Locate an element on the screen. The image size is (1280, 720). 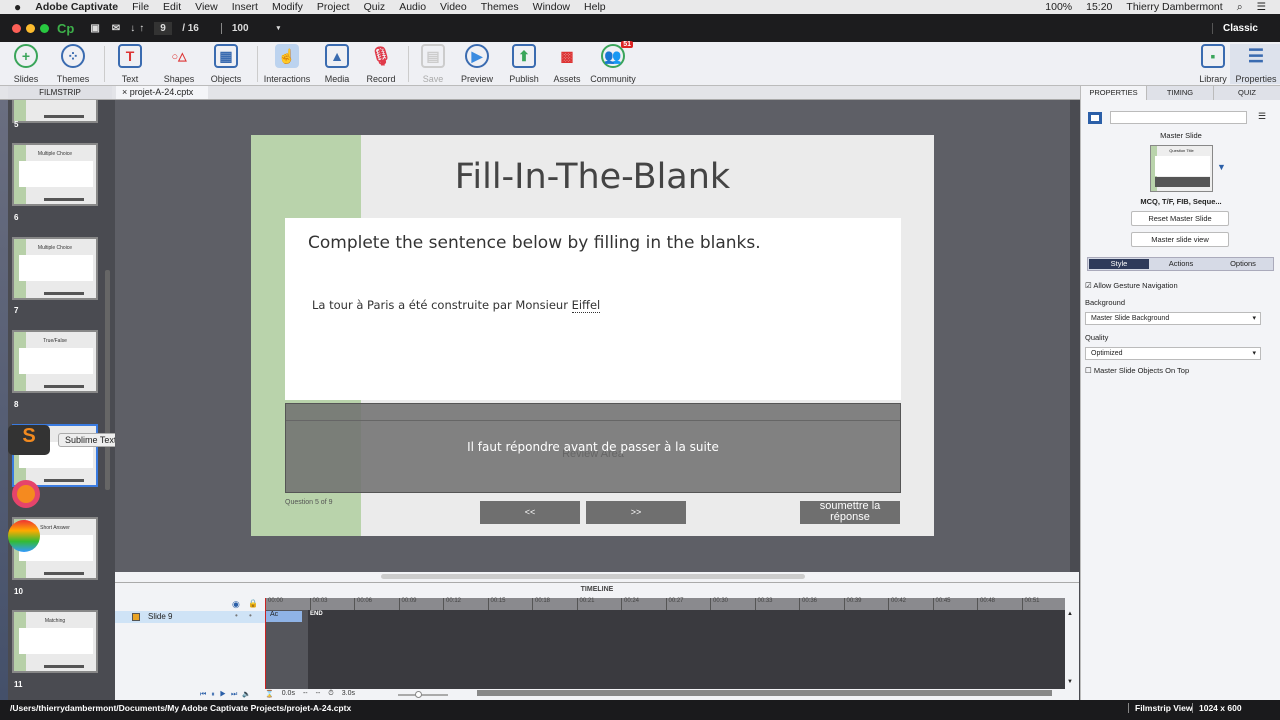
subtab-style: Style is located at coordinates (1119, 264).